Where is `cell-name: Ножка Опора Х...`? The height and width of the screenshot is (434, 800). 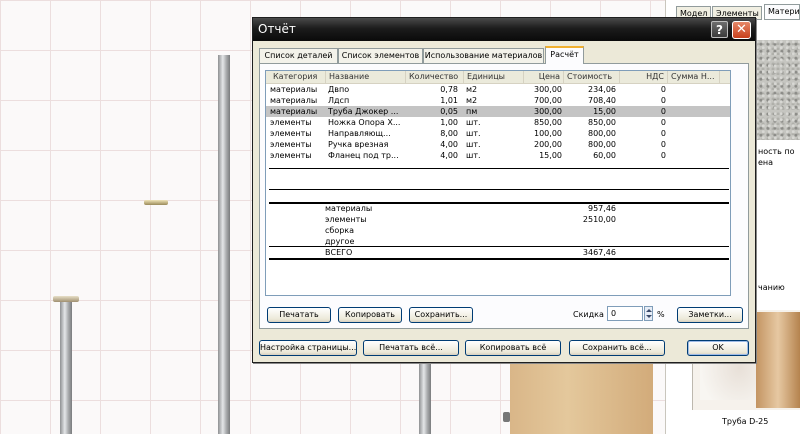 cell-name: Ножка Опора Х... is located at coordinates (364, 122).